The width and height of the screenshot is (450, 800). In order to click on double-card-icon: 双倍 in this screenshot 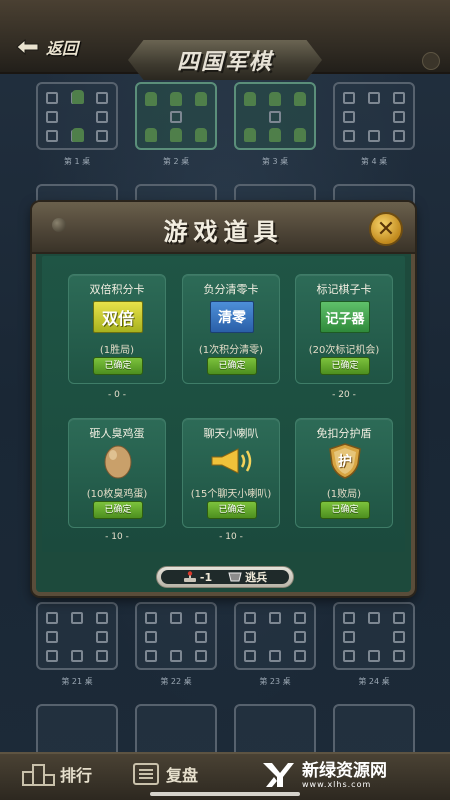, I will do `click(118, 317)`.